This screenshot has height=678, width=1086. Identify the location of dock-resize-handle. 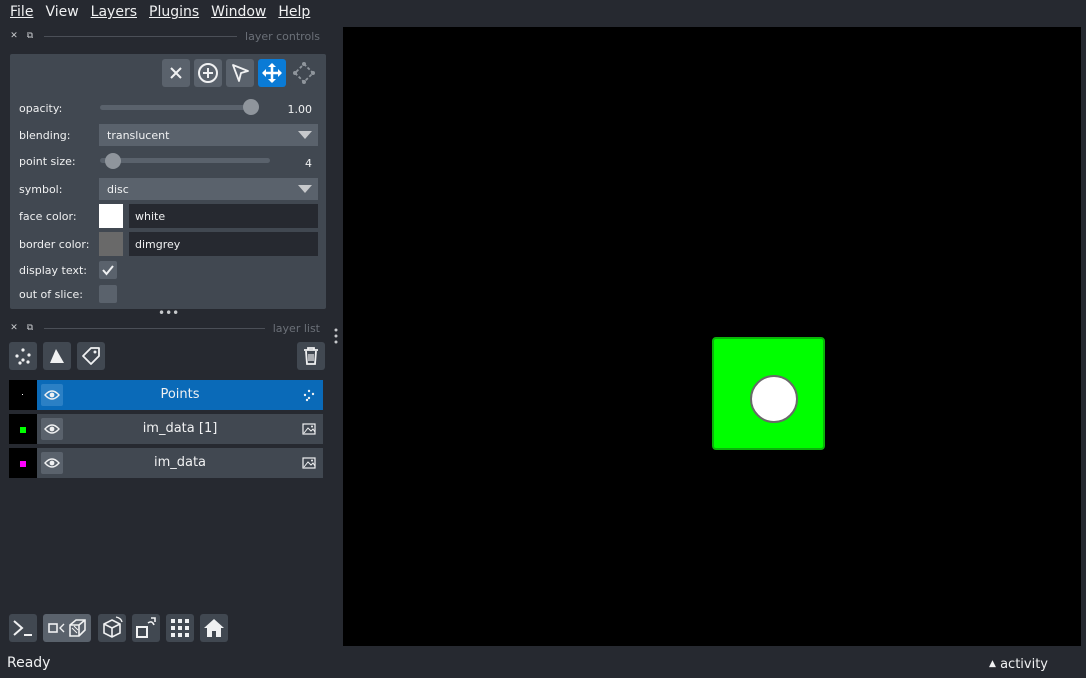
(336, 336).